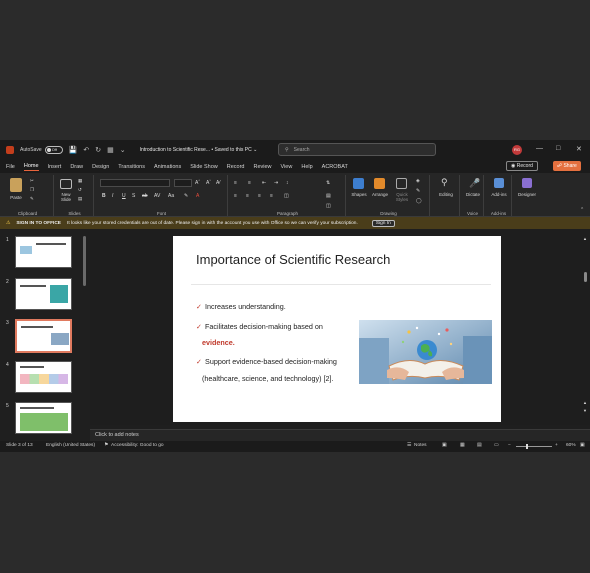  What do you see at coordinates (32, 181) in the screenshot?
I see `cut-icon: ✂` at bounding box center [32, 181].